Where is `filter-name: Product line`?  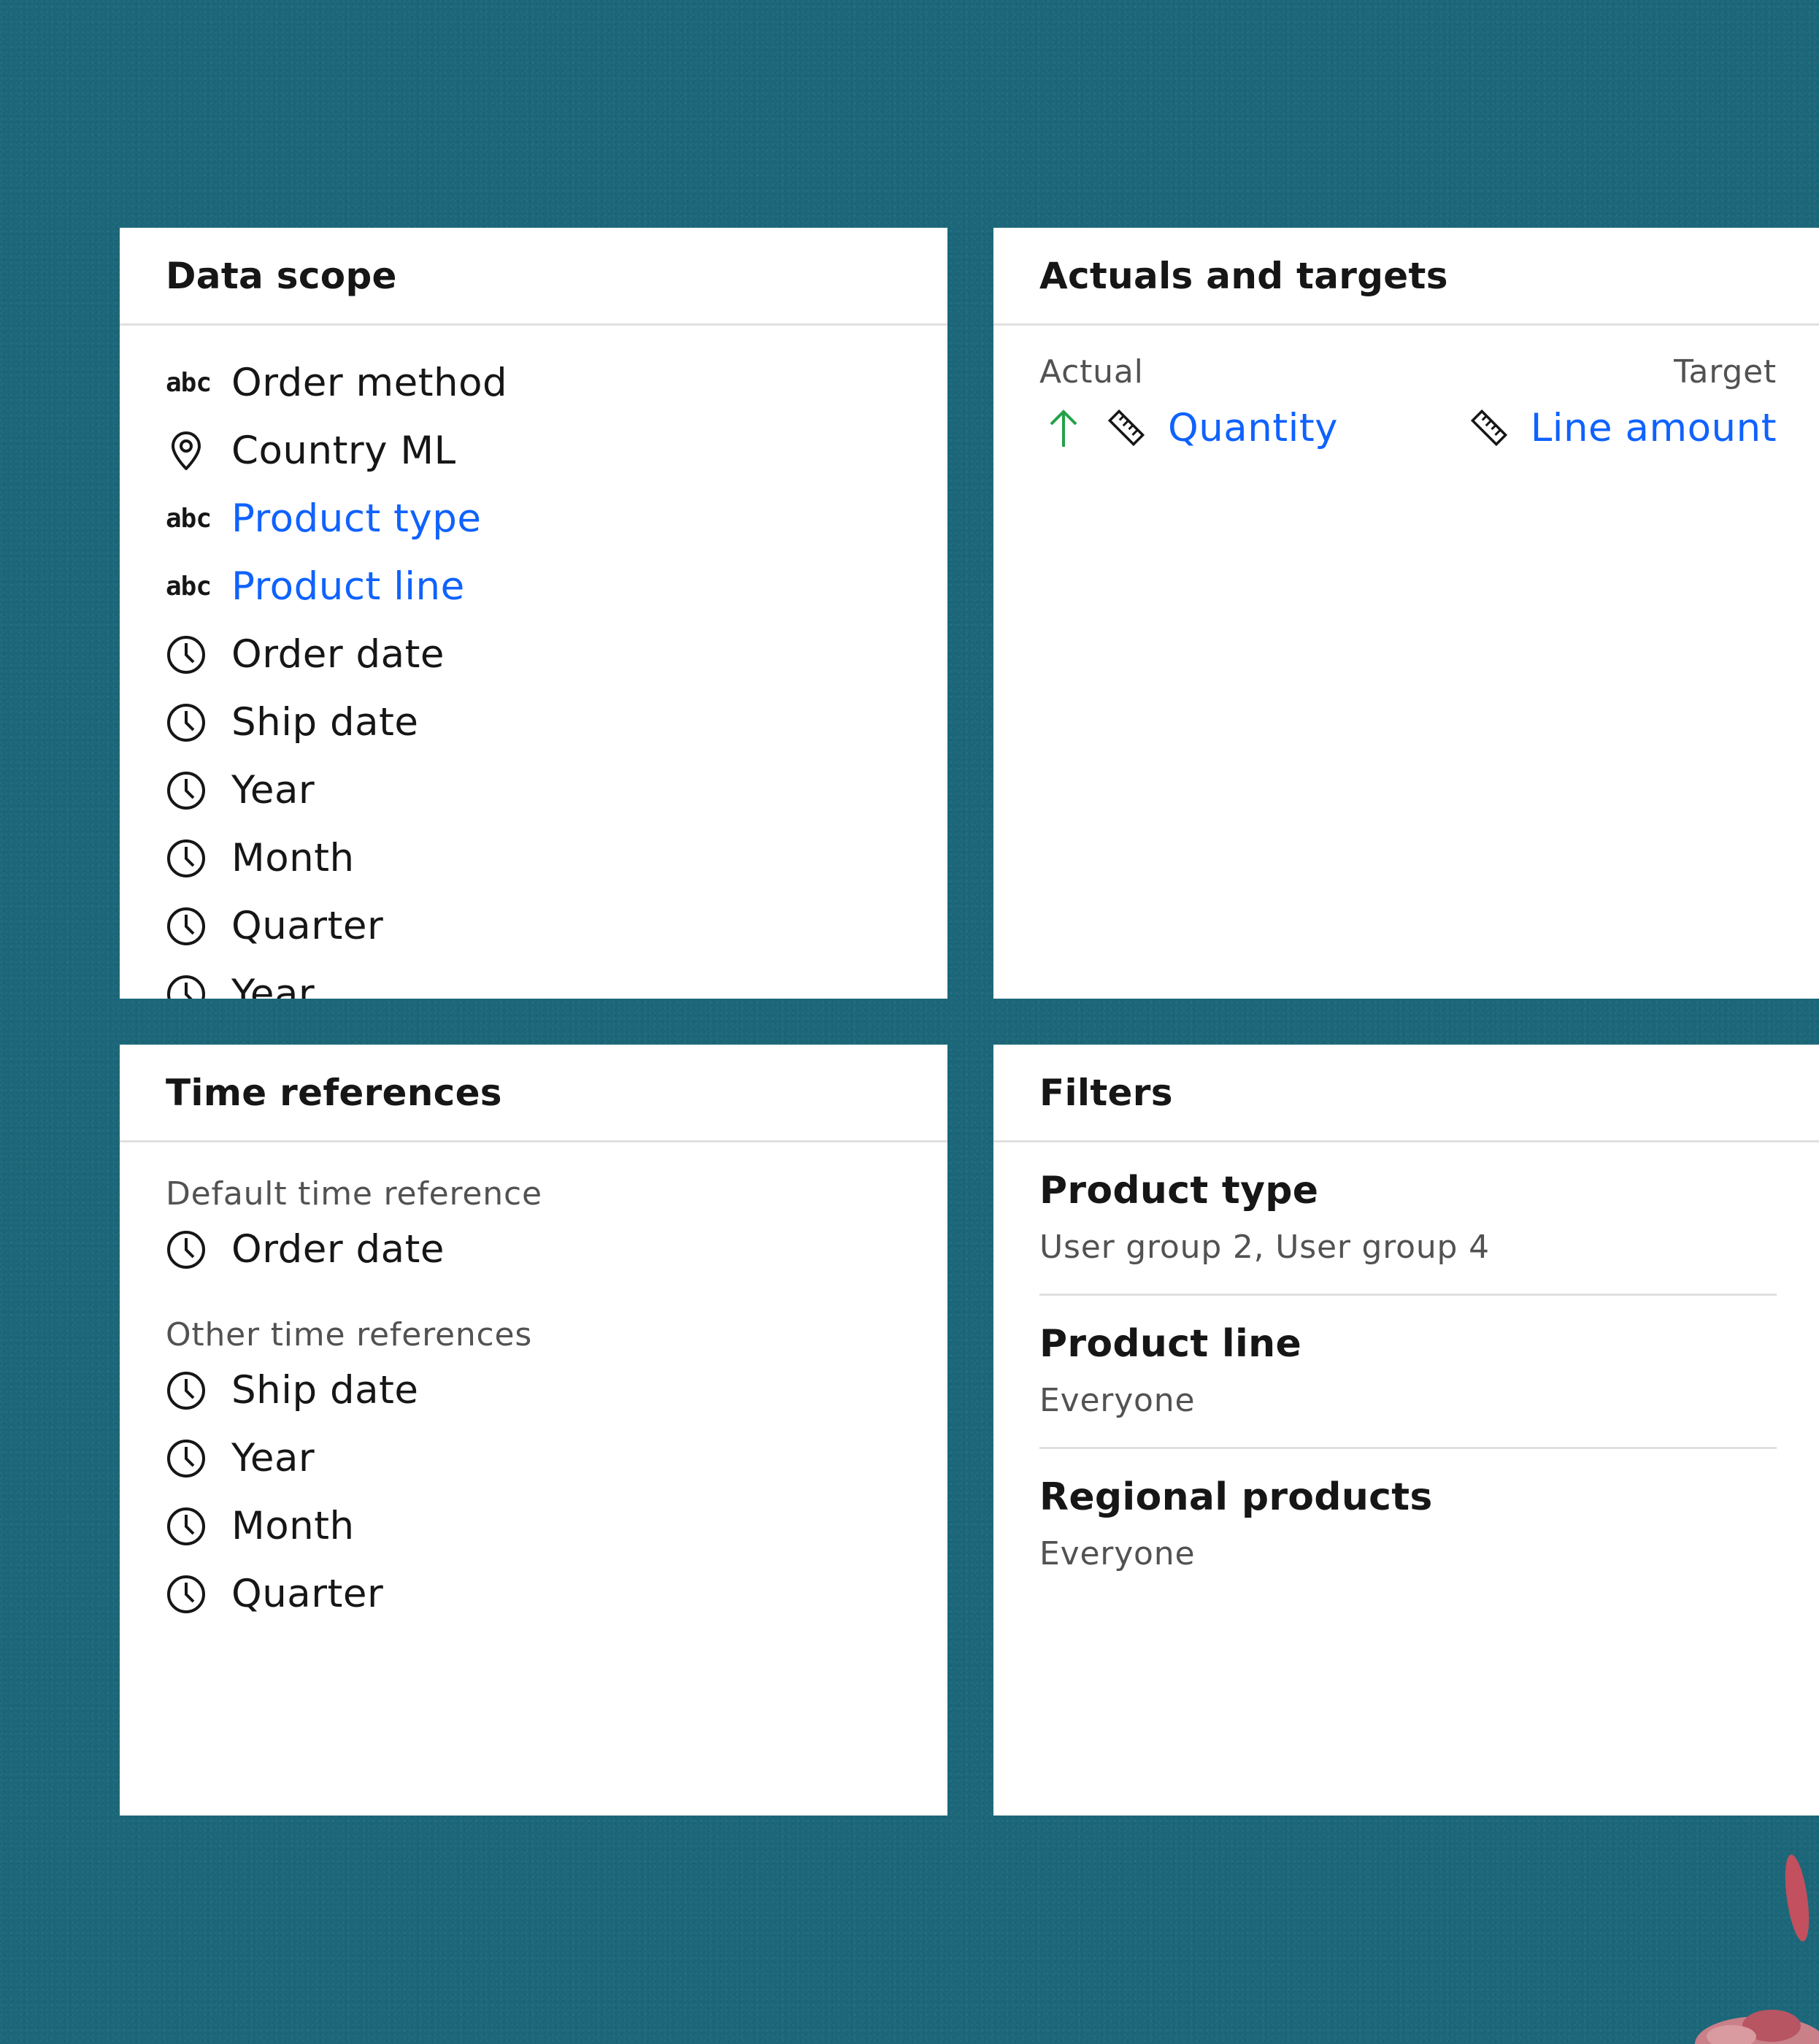
filter-name: Product line is located at coordinates (1170, 1344).